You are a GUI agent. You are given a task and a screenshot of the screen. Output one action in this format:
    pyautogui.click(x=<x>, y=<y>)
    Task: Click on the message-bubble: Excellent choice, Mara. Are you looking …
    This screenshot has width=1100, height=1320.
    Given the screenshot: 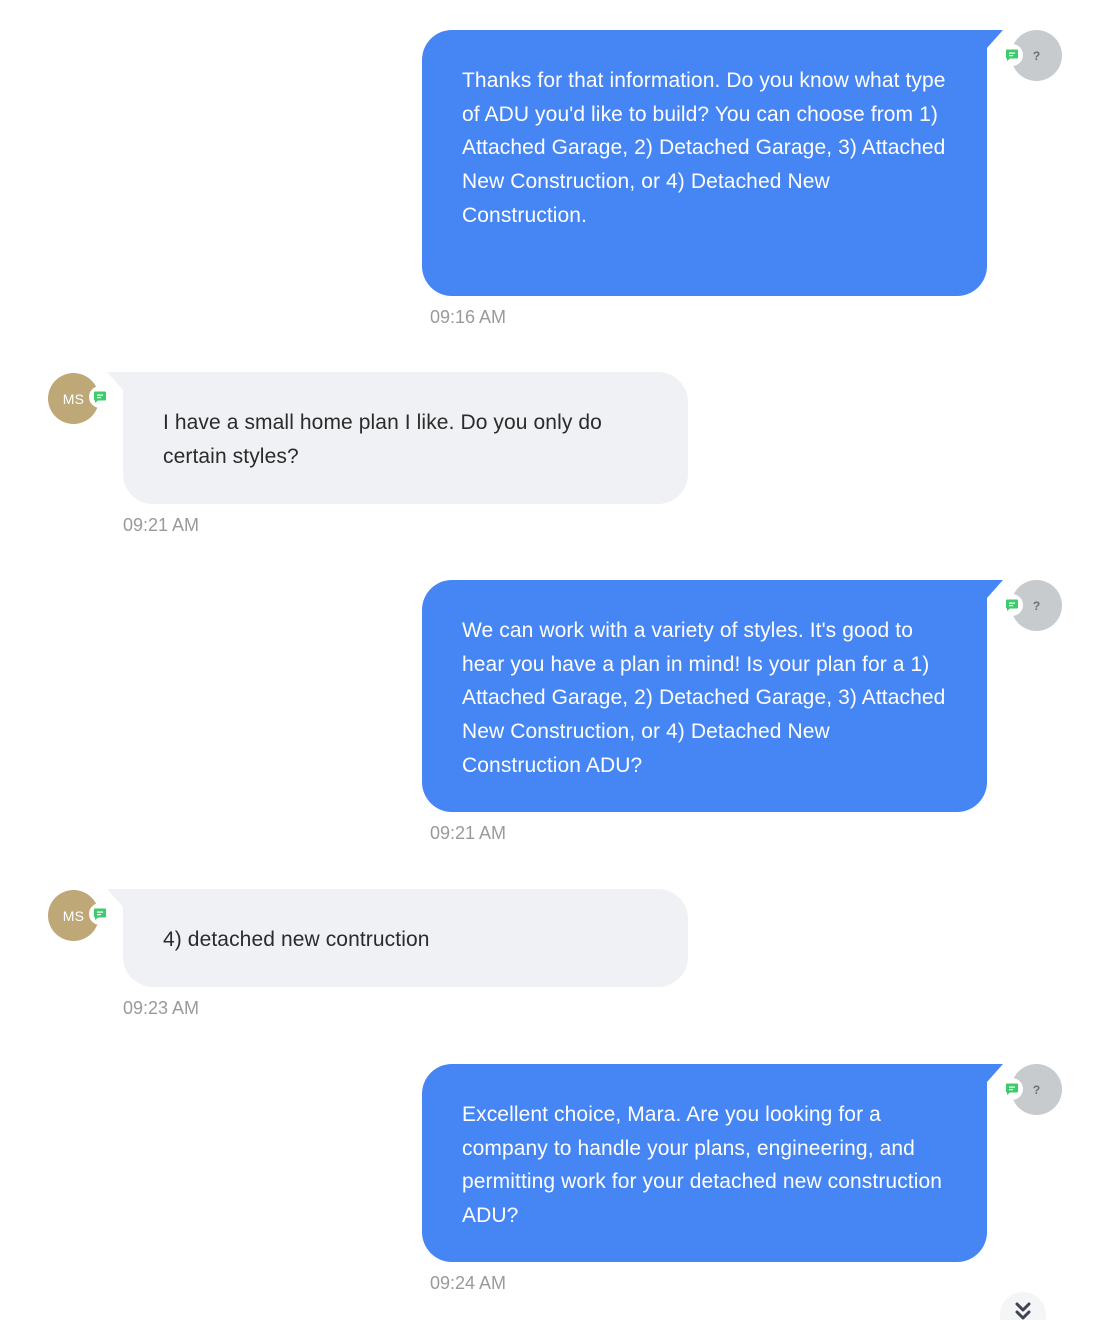 What is the action you would take?
    pyautogui.click(x=712, y=1163)
    